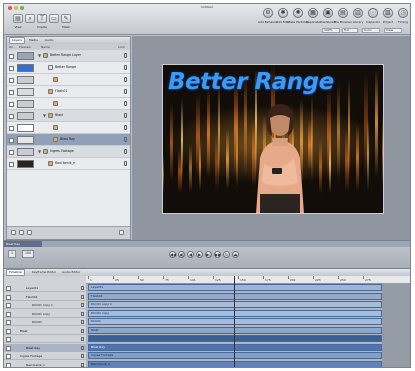 The height and width of the screenshot is (371, 415). I want to click on timeline-bar: Dim01, so click(235, 321).